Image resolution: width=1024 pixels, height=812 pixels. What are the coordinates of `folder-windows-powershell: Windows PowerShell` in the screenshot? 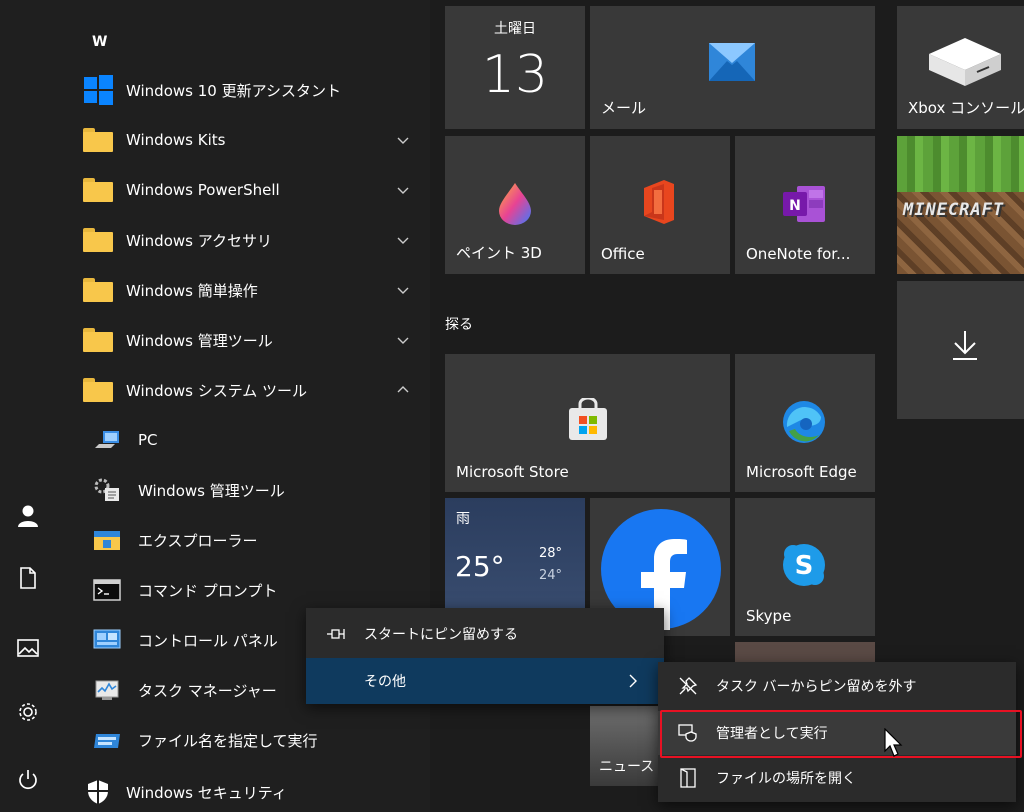 It's located at (243, 190).